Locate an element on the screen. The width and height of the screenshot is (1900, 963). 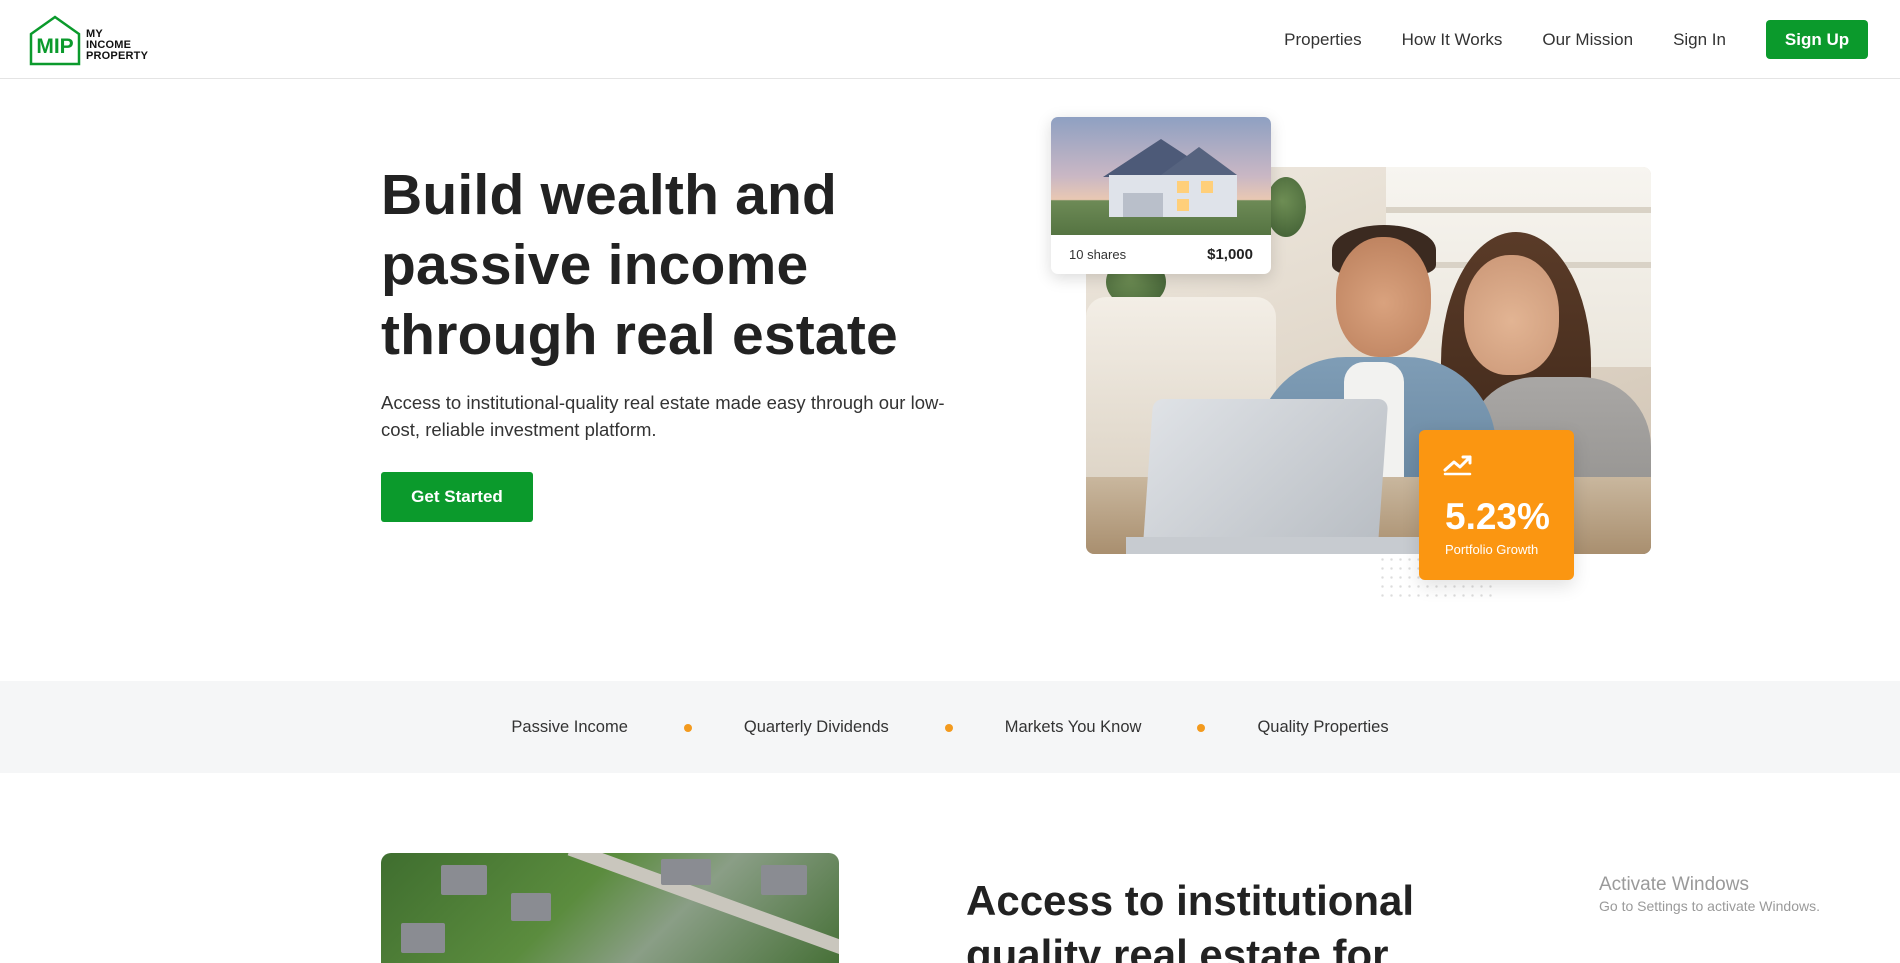
logo-house-icon: MIP is located at coordinates (55, 40).